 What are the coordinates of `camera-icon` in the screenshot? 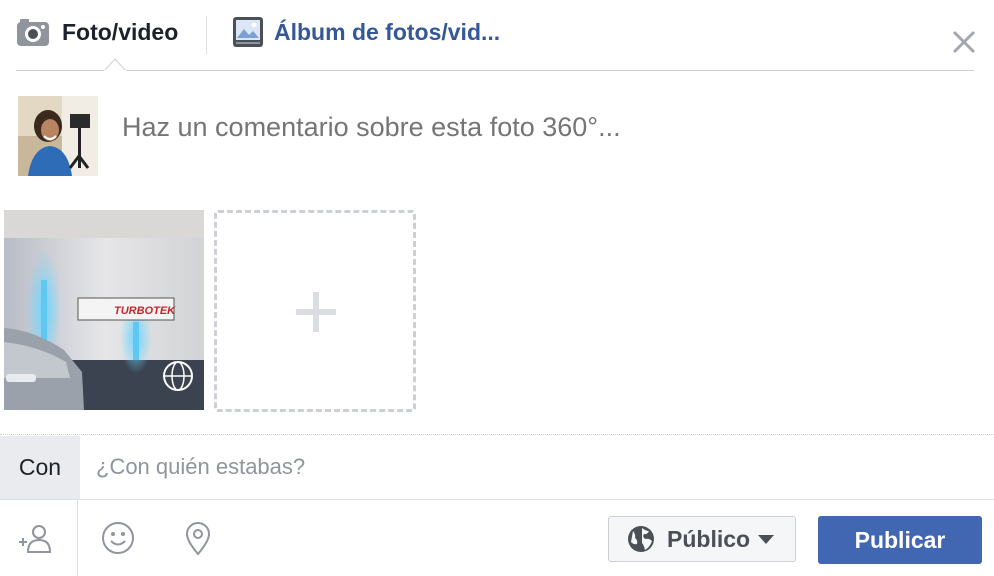 It's located at (33, 32).